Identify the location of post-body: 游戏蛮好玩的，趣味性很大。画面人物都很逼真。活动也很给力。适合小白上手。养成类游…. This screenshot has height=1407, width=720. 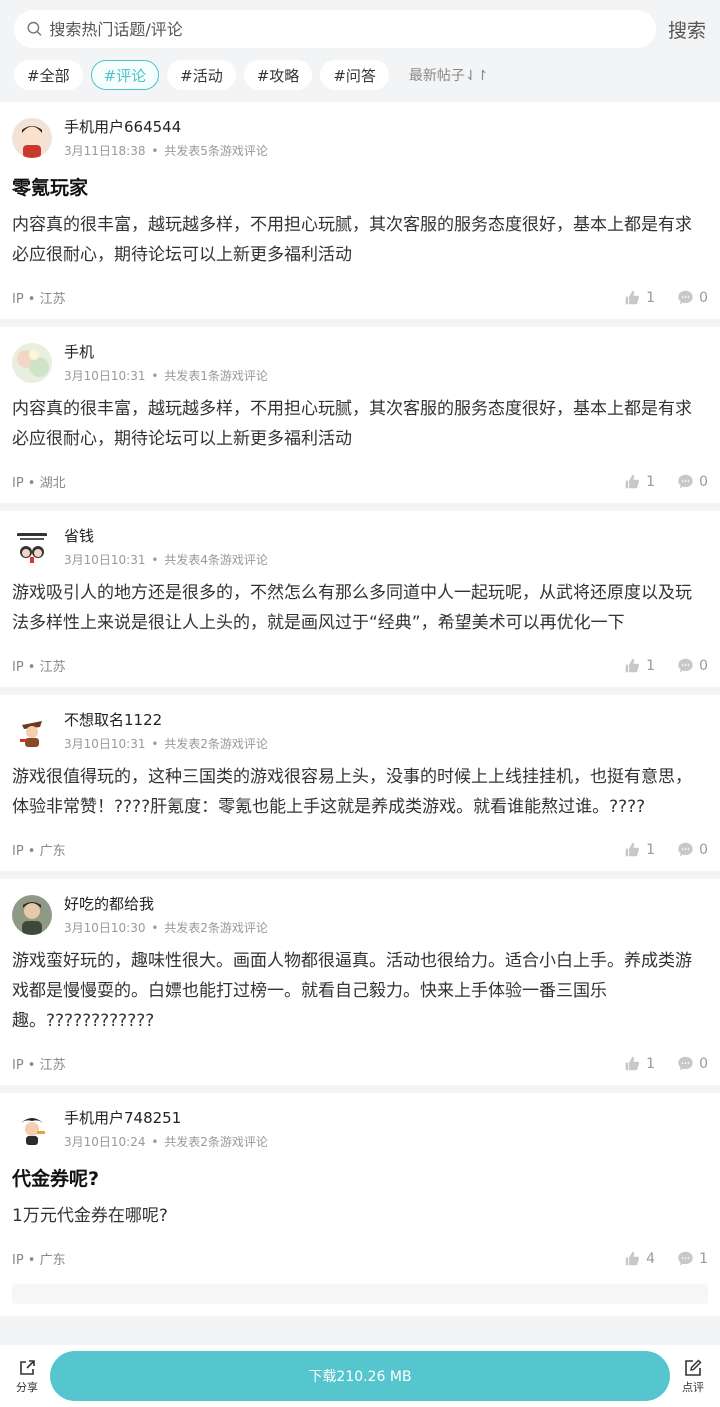
(352, 991).